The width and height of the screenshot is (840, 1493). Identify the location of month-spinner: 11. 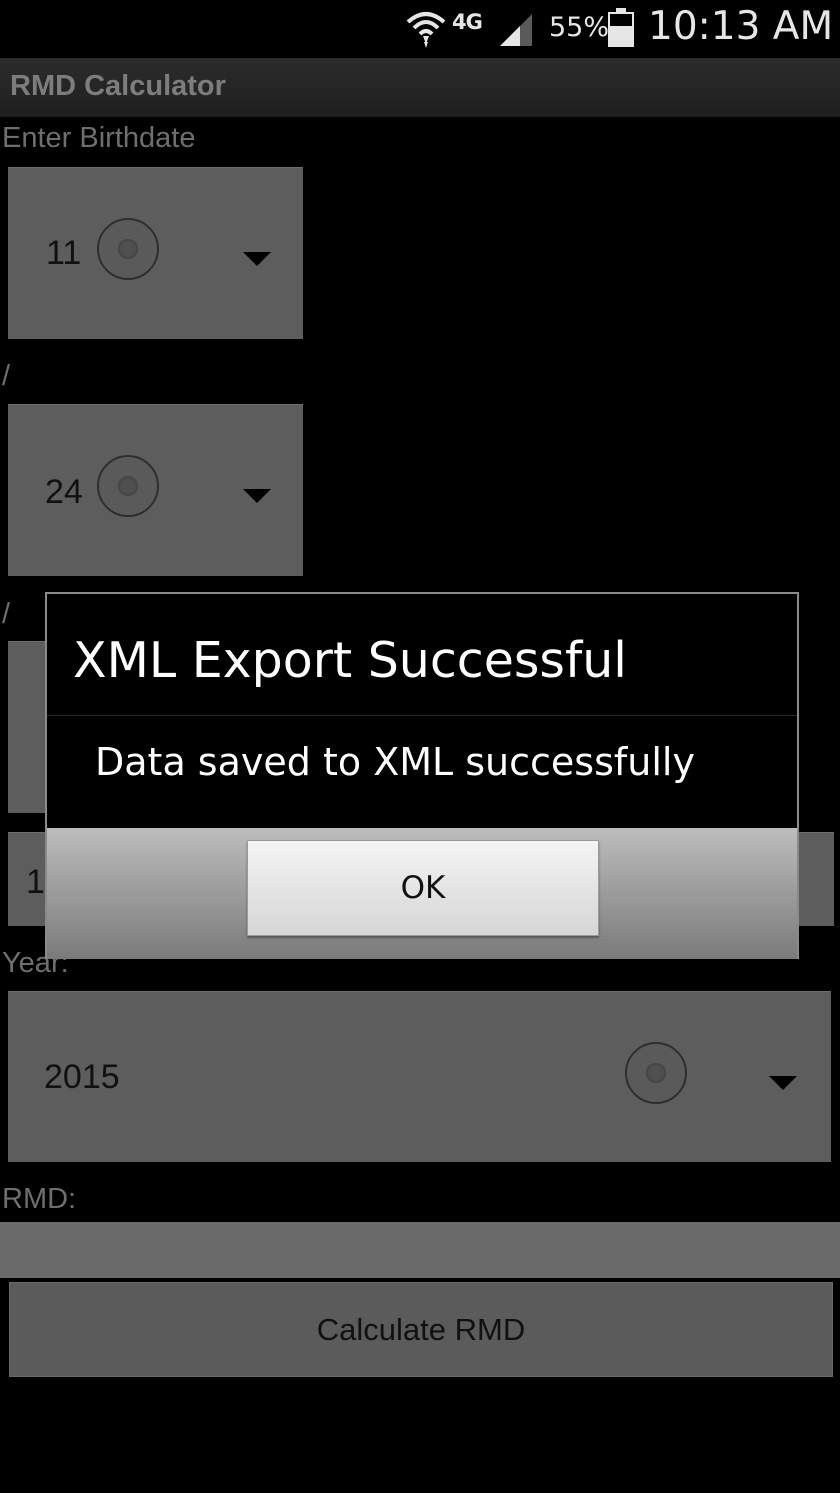
(155, 253).